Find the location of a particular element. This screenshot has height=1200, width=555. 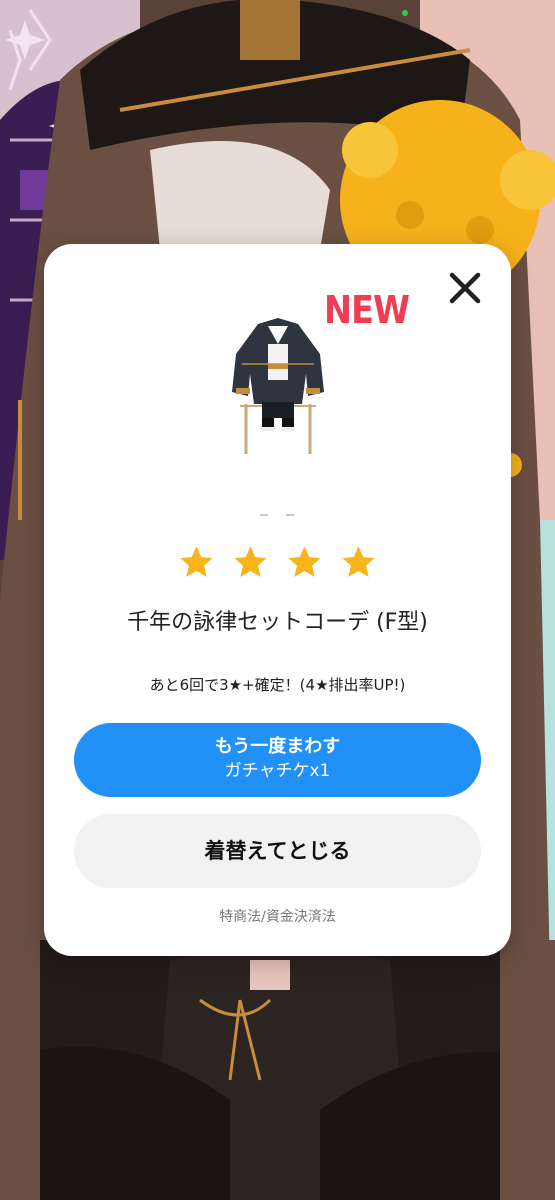

close-icon is located at coordinates (465, 288).